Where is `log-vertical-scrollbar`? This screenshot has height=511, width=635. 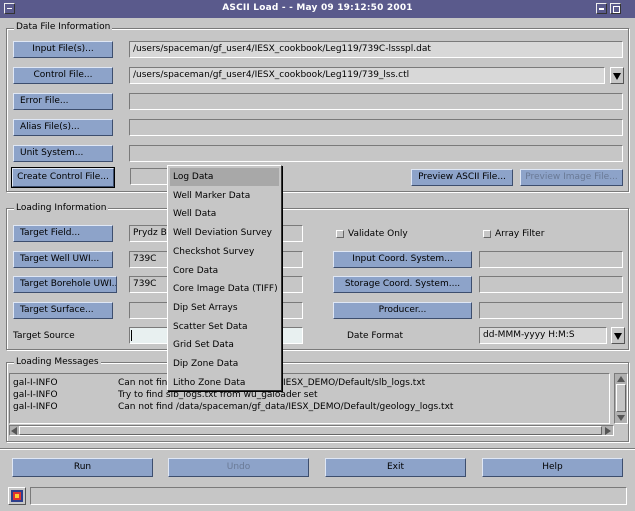
log-vertical-scrollbar is located at coordinates (621, 398).